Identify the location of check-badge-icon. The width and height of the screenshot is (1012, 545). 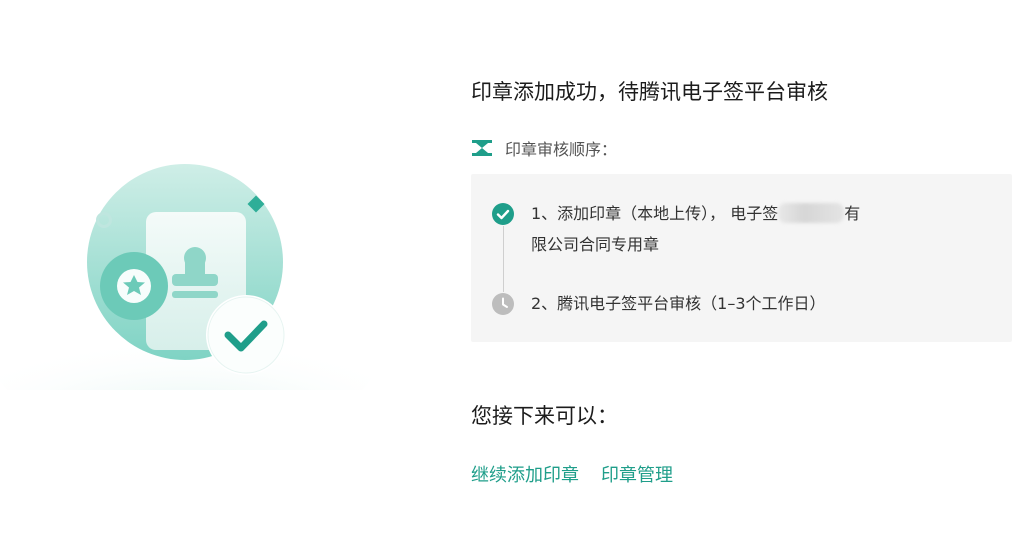
(246, 335).